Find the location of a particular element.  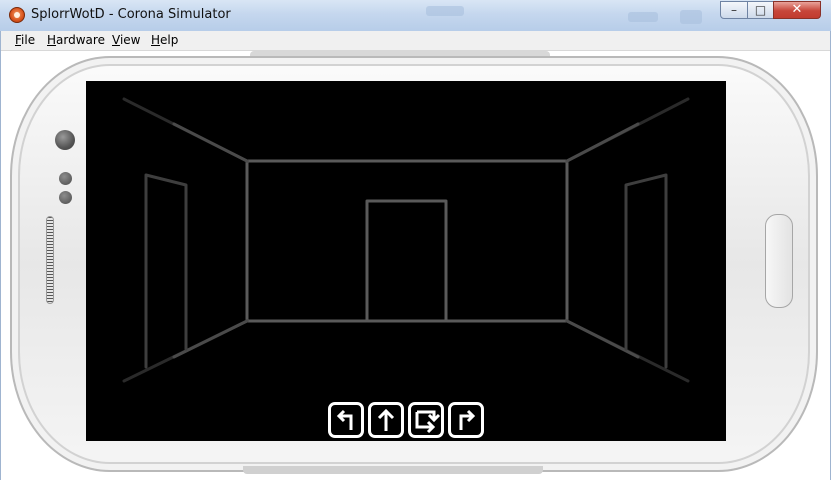

maximize-icon: □ is located at coordinates (760, 10).